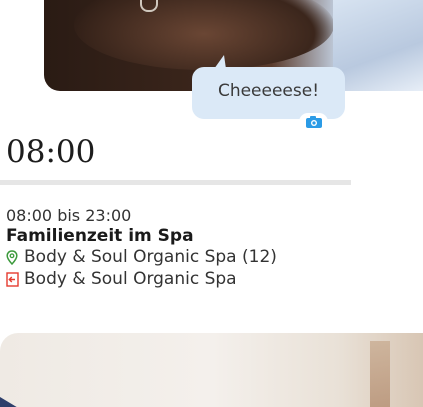  I want to click on camera-icon, so click(313, 122).